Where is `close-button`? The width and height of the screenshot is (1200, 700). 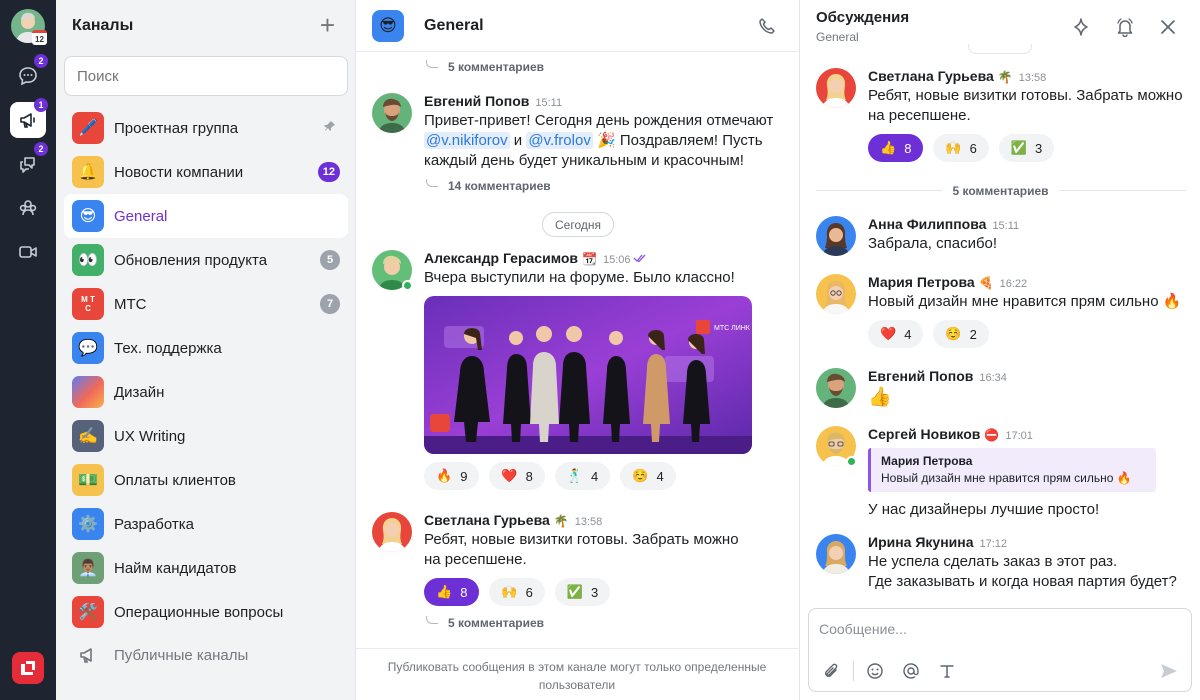
close-button is located at coordinates (1168, 27).